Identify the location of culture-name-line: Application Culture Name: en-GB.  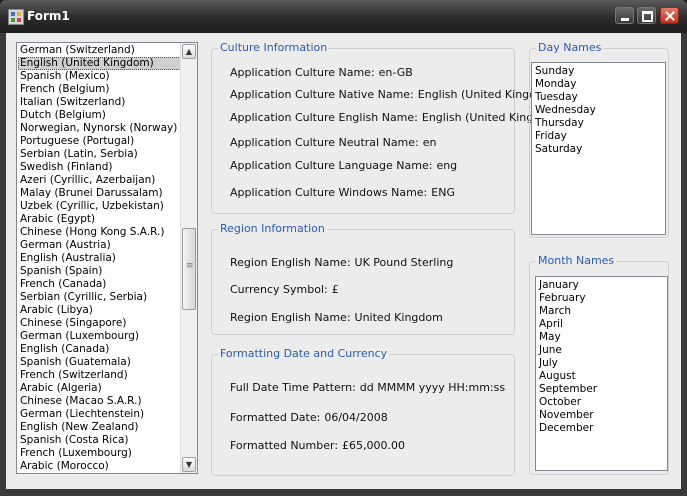
(321, 72).